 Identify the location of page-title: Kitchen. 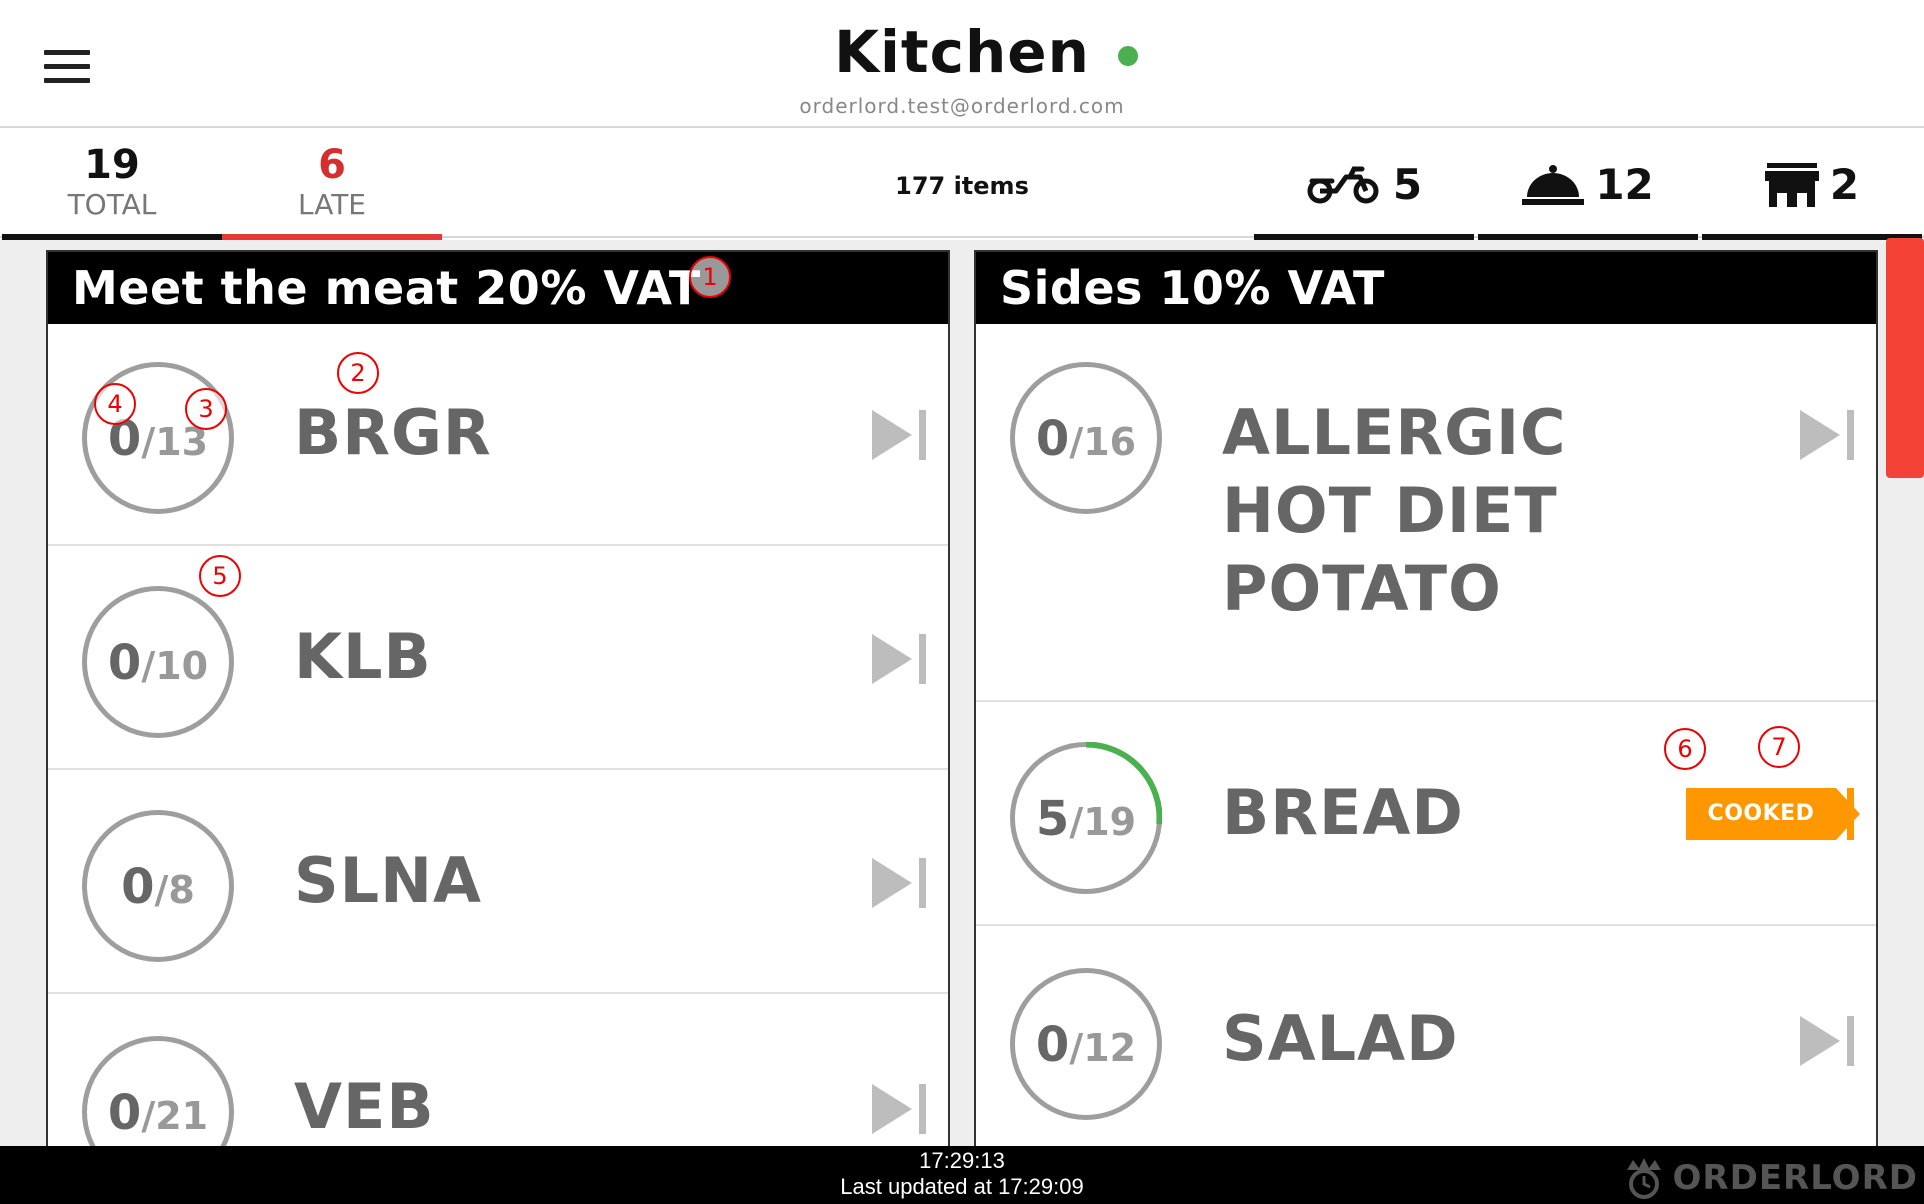
(986, 52).